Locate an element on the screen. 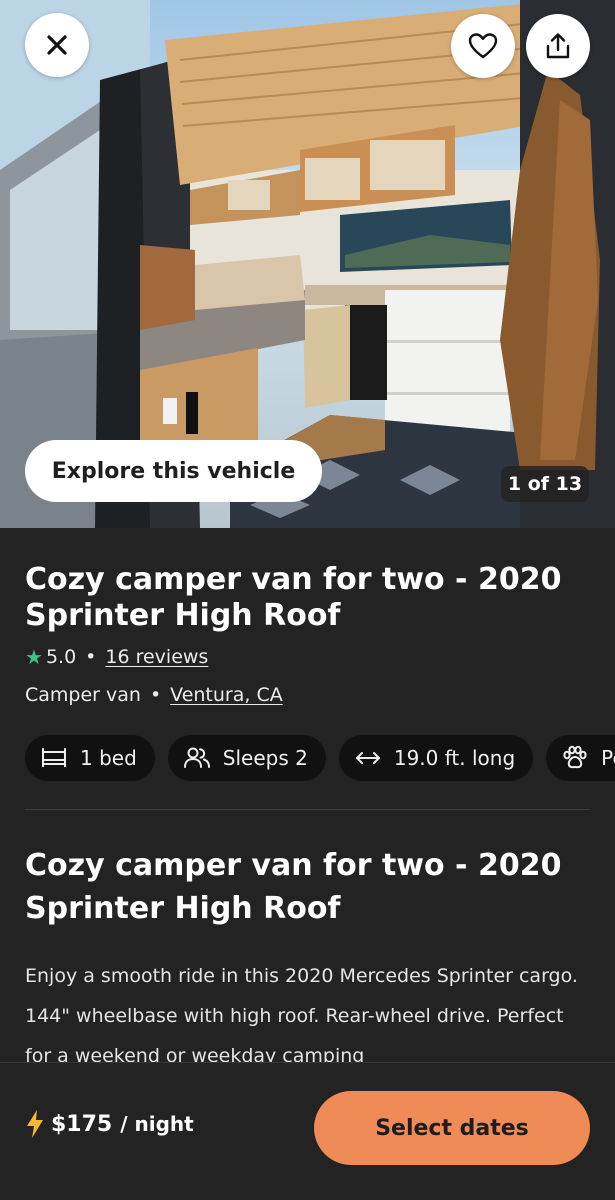 This screenshot has height=1200, width=615. explore-vehicle-button: Explore this vehicle is located at coordinates (173, 471).